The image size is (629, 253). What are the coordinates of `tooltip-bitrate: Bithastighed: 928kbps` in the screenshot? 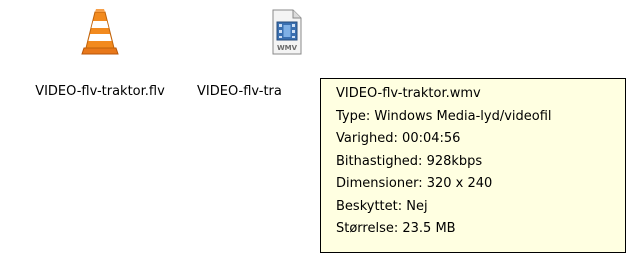 It's located at (409, 161).